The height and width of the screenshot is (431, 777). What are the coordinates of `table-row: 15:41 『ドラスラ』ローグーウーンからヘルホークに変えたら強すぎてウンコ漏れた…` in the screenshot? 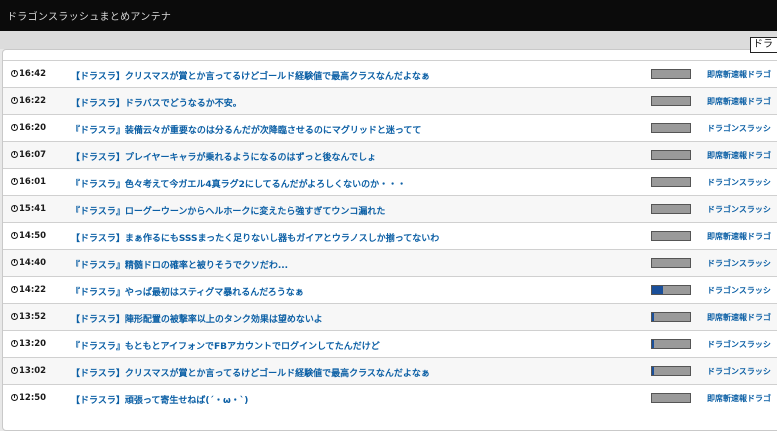 It's located at (390, 208).